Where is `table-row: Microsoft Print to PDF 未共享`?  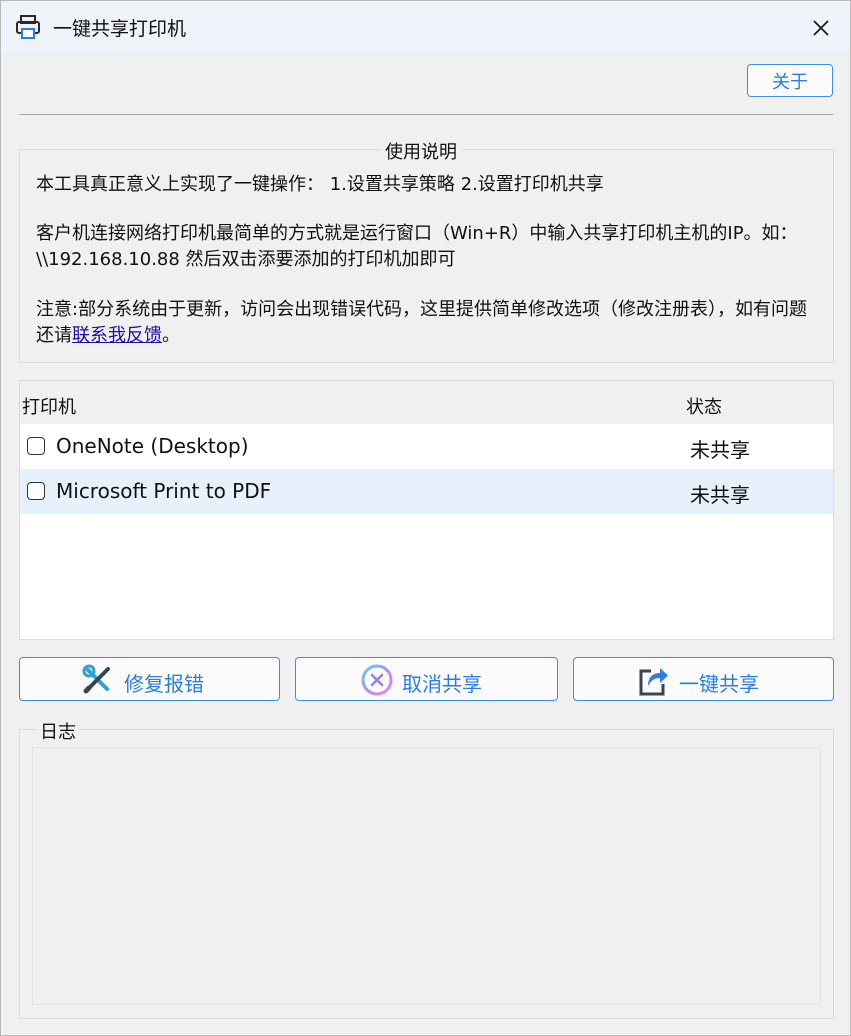 table-row: Microsoft Print to PDF 未共享 is located at coordinates (426, 491).